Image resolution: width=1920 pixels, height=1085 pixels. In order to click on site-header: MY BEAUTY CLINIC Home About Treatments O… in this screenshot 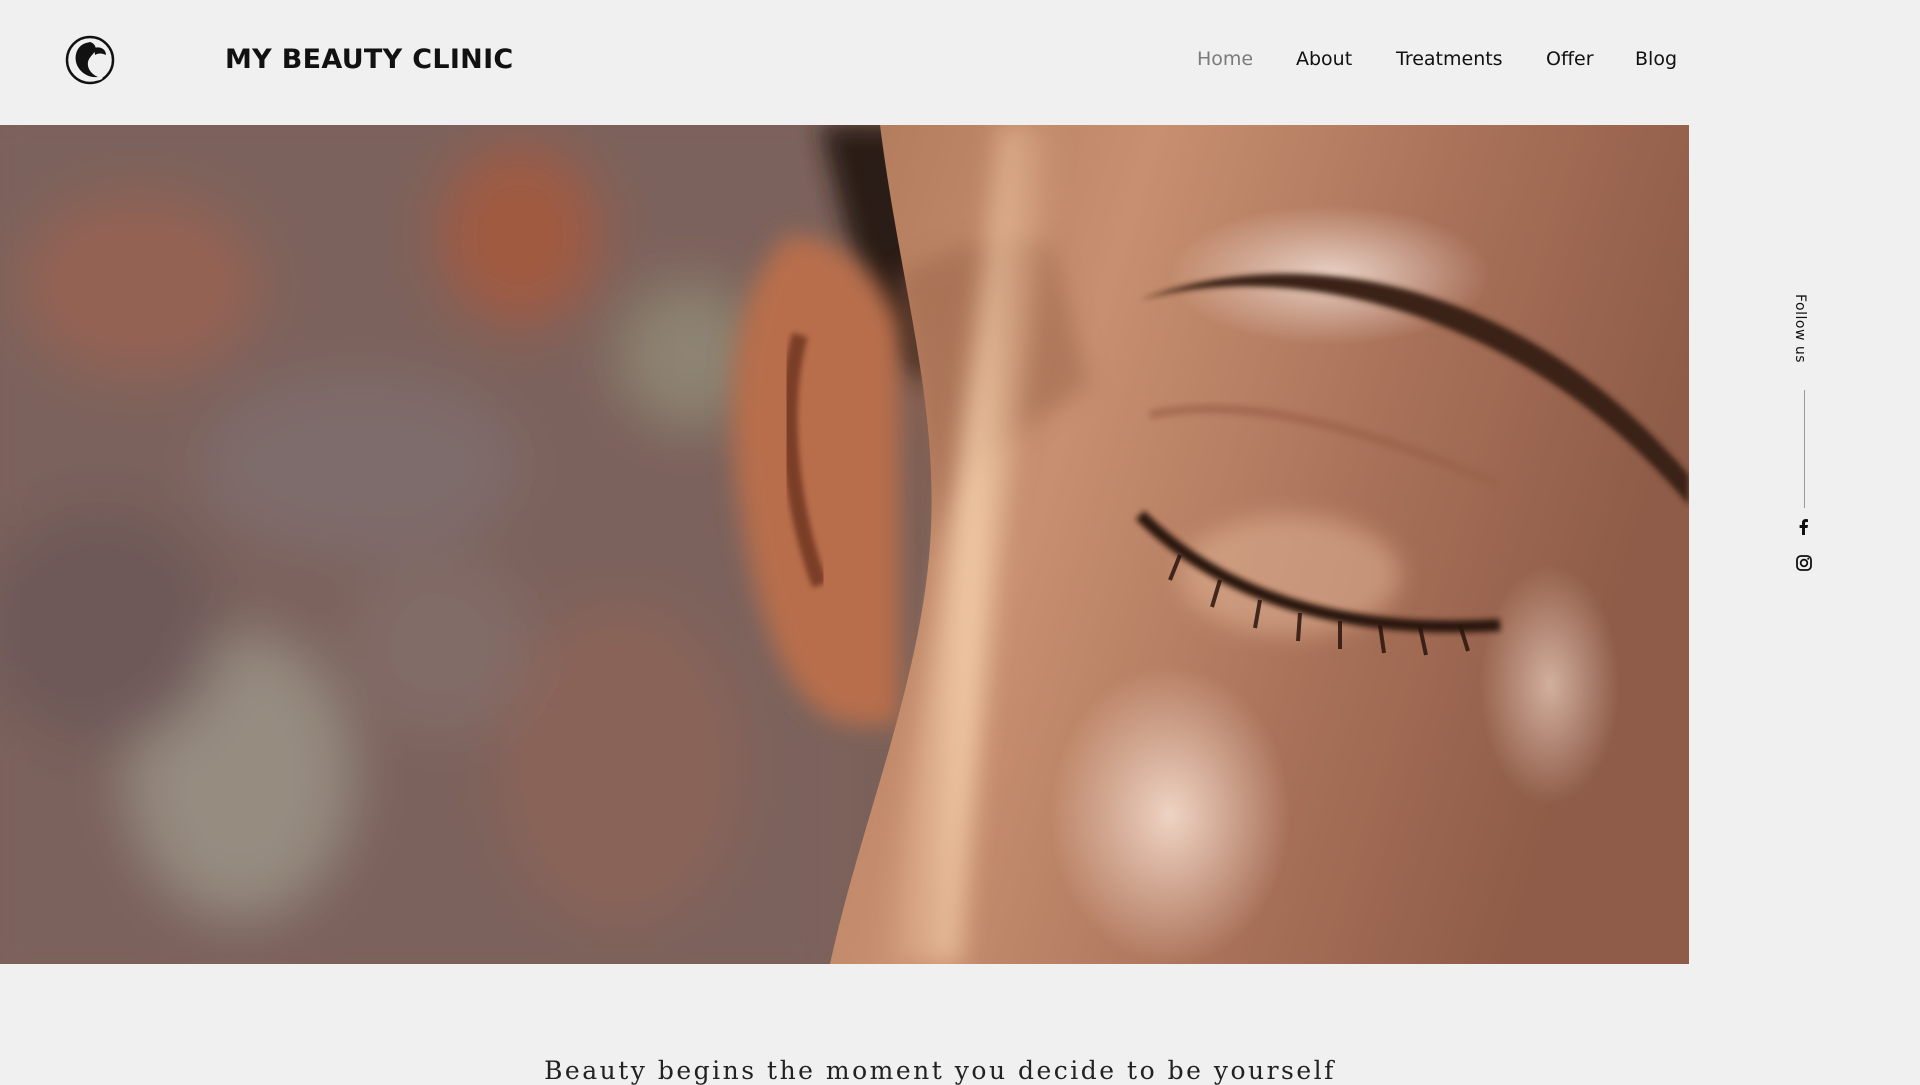, I will do `click(960, 62)`.